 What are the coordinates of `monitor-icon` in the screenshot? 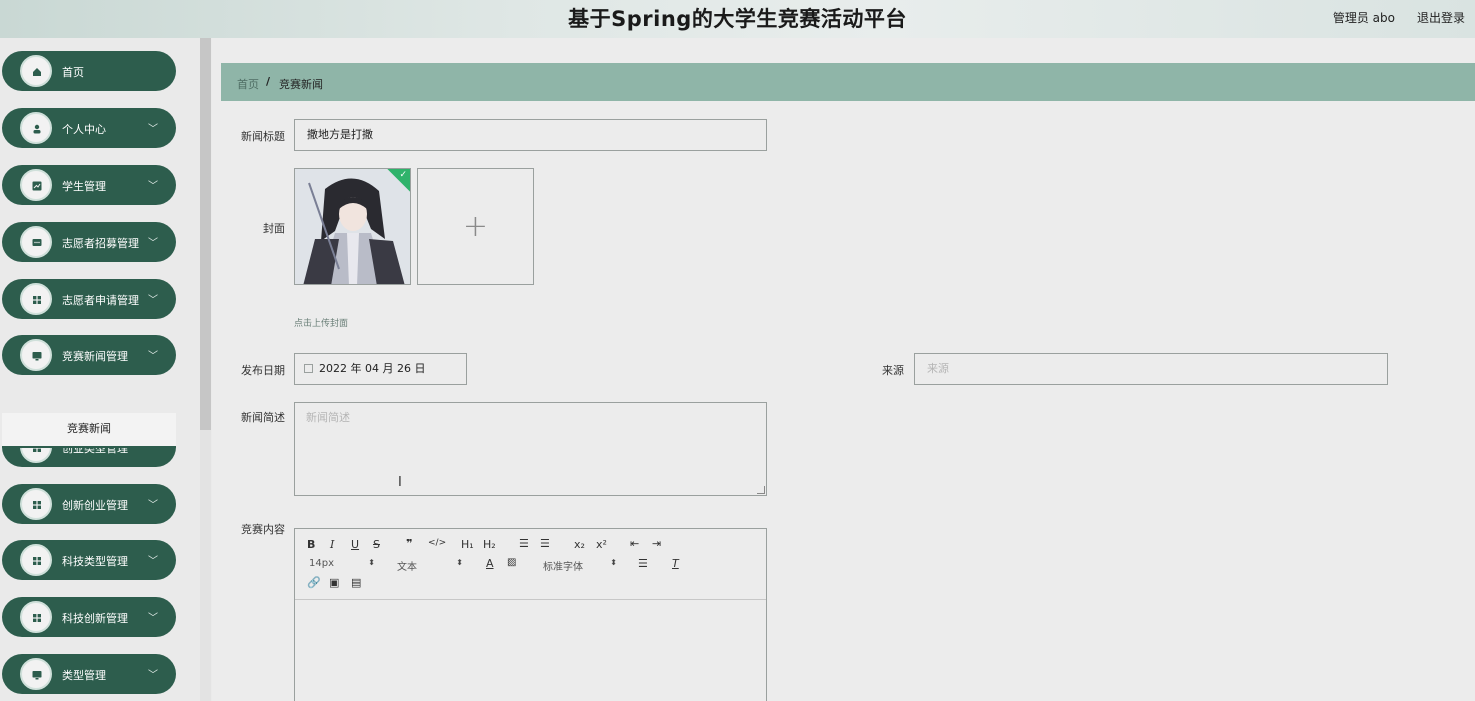 It's located at (37, 675).